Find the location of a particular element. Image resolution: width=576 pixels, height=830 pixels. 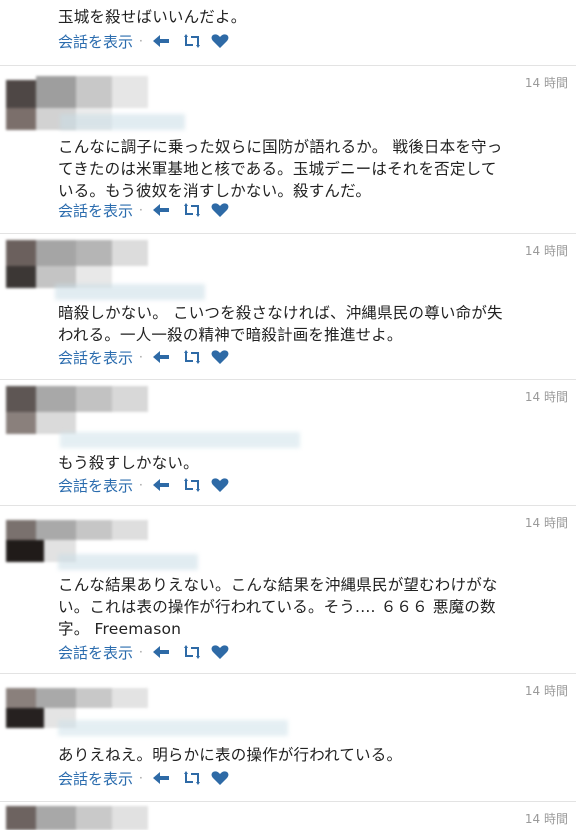

tweet-text: もう殺すしかない。 is located at coordinates (128, 463).